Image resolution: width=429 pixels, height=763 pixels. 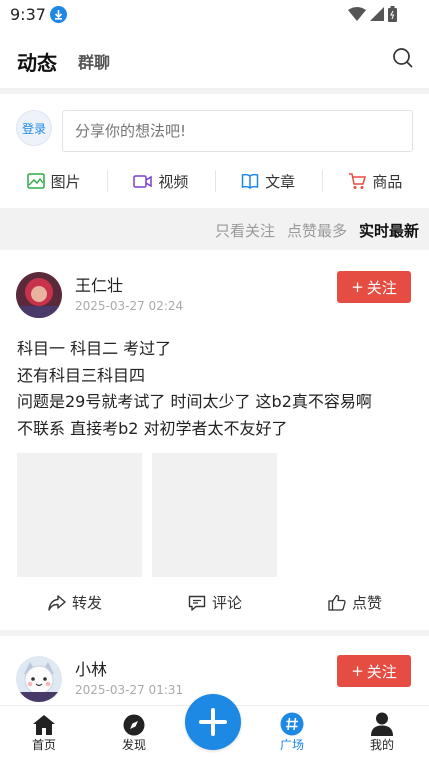 I want to click on nav-home-label: 首页, so click(x=43, y=745).